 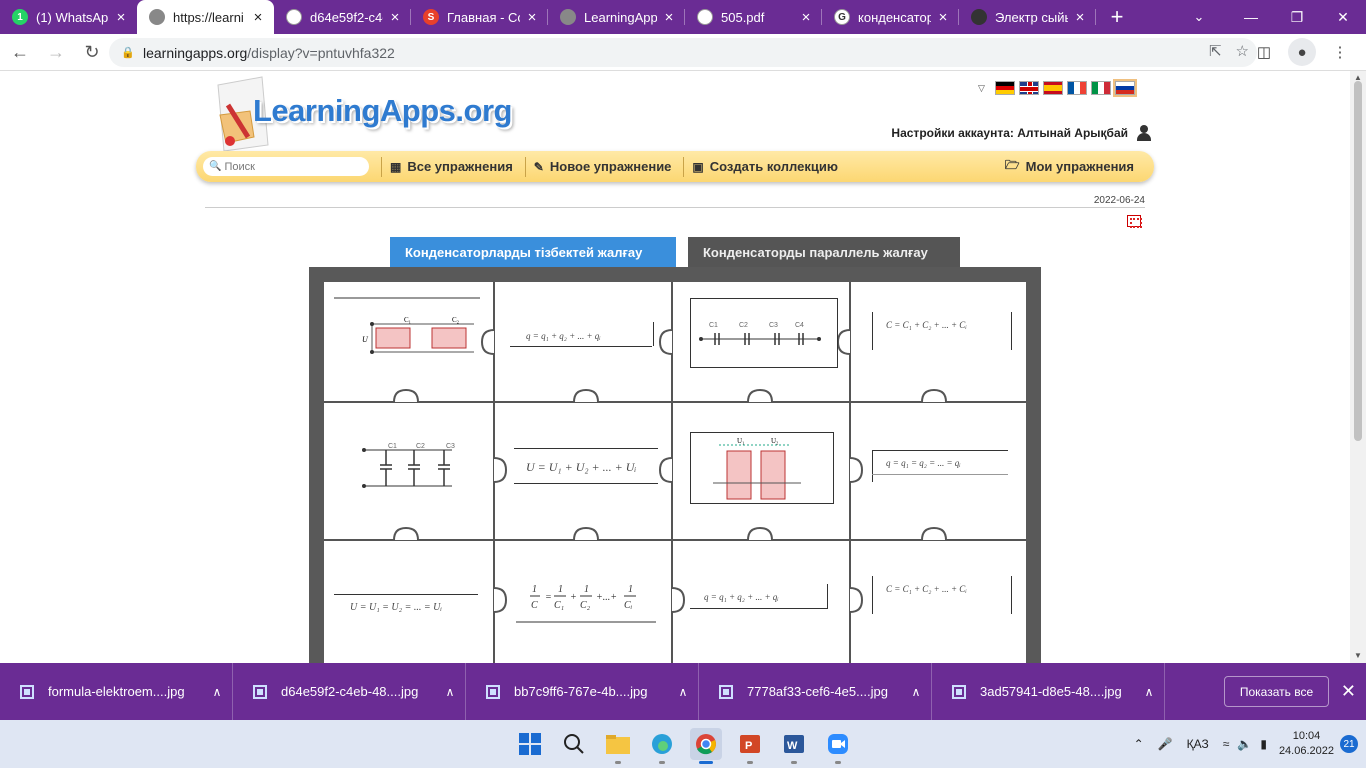 What do you see at coordinates (706, 746) in the screenshot?
I see `chrome-browser-icon` at bounding box center [706, 746].